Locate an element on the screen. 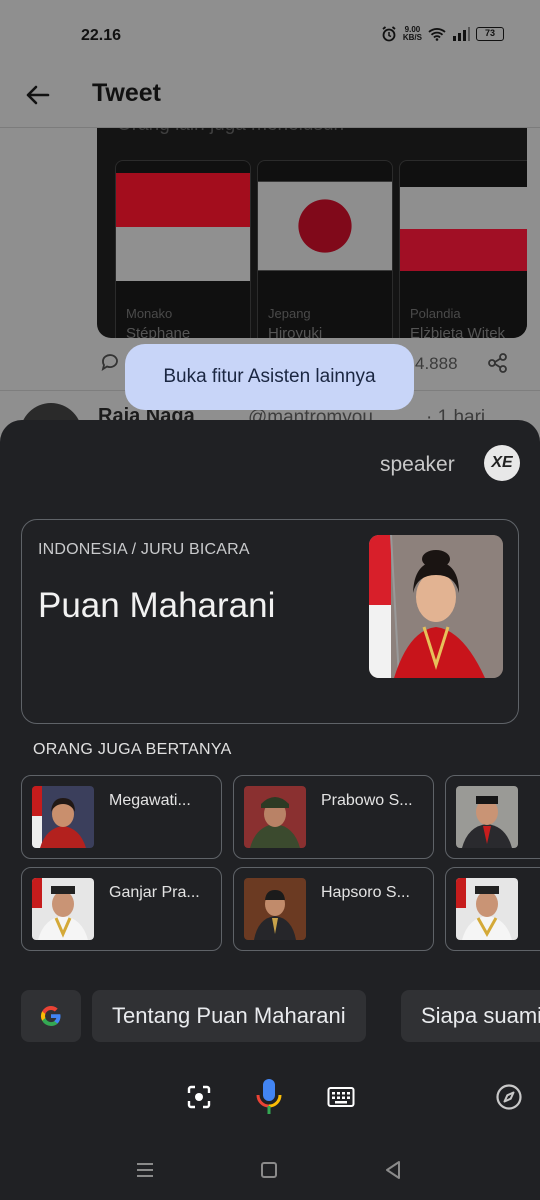  google-button is located at coordinates (51, 1016).